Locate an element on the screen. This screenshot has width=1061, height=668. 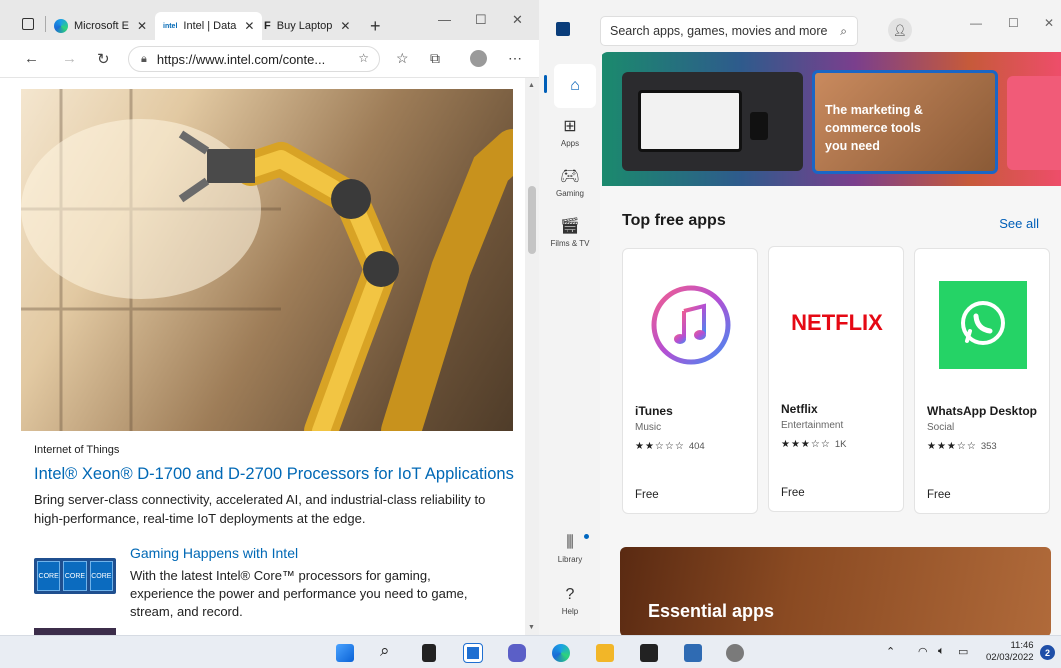
intel-core-badges-image: CORE CORE CORE is located at coordinates (75, 576).